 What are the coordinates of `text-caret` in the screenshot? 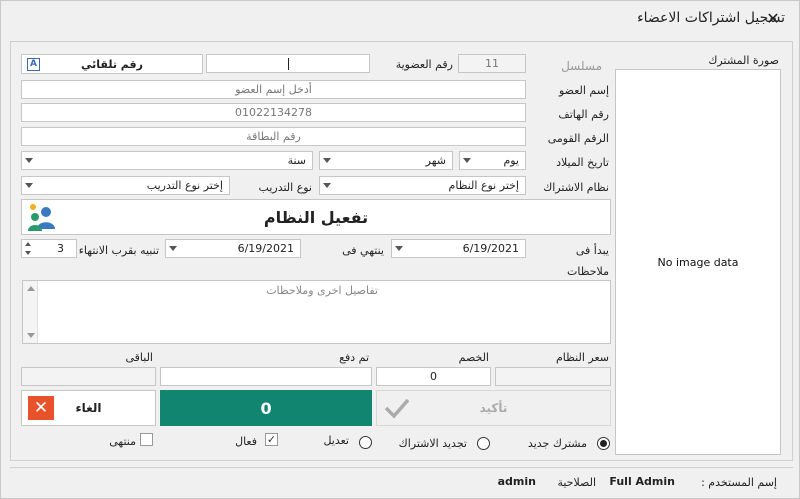 It's located at (288, 64).